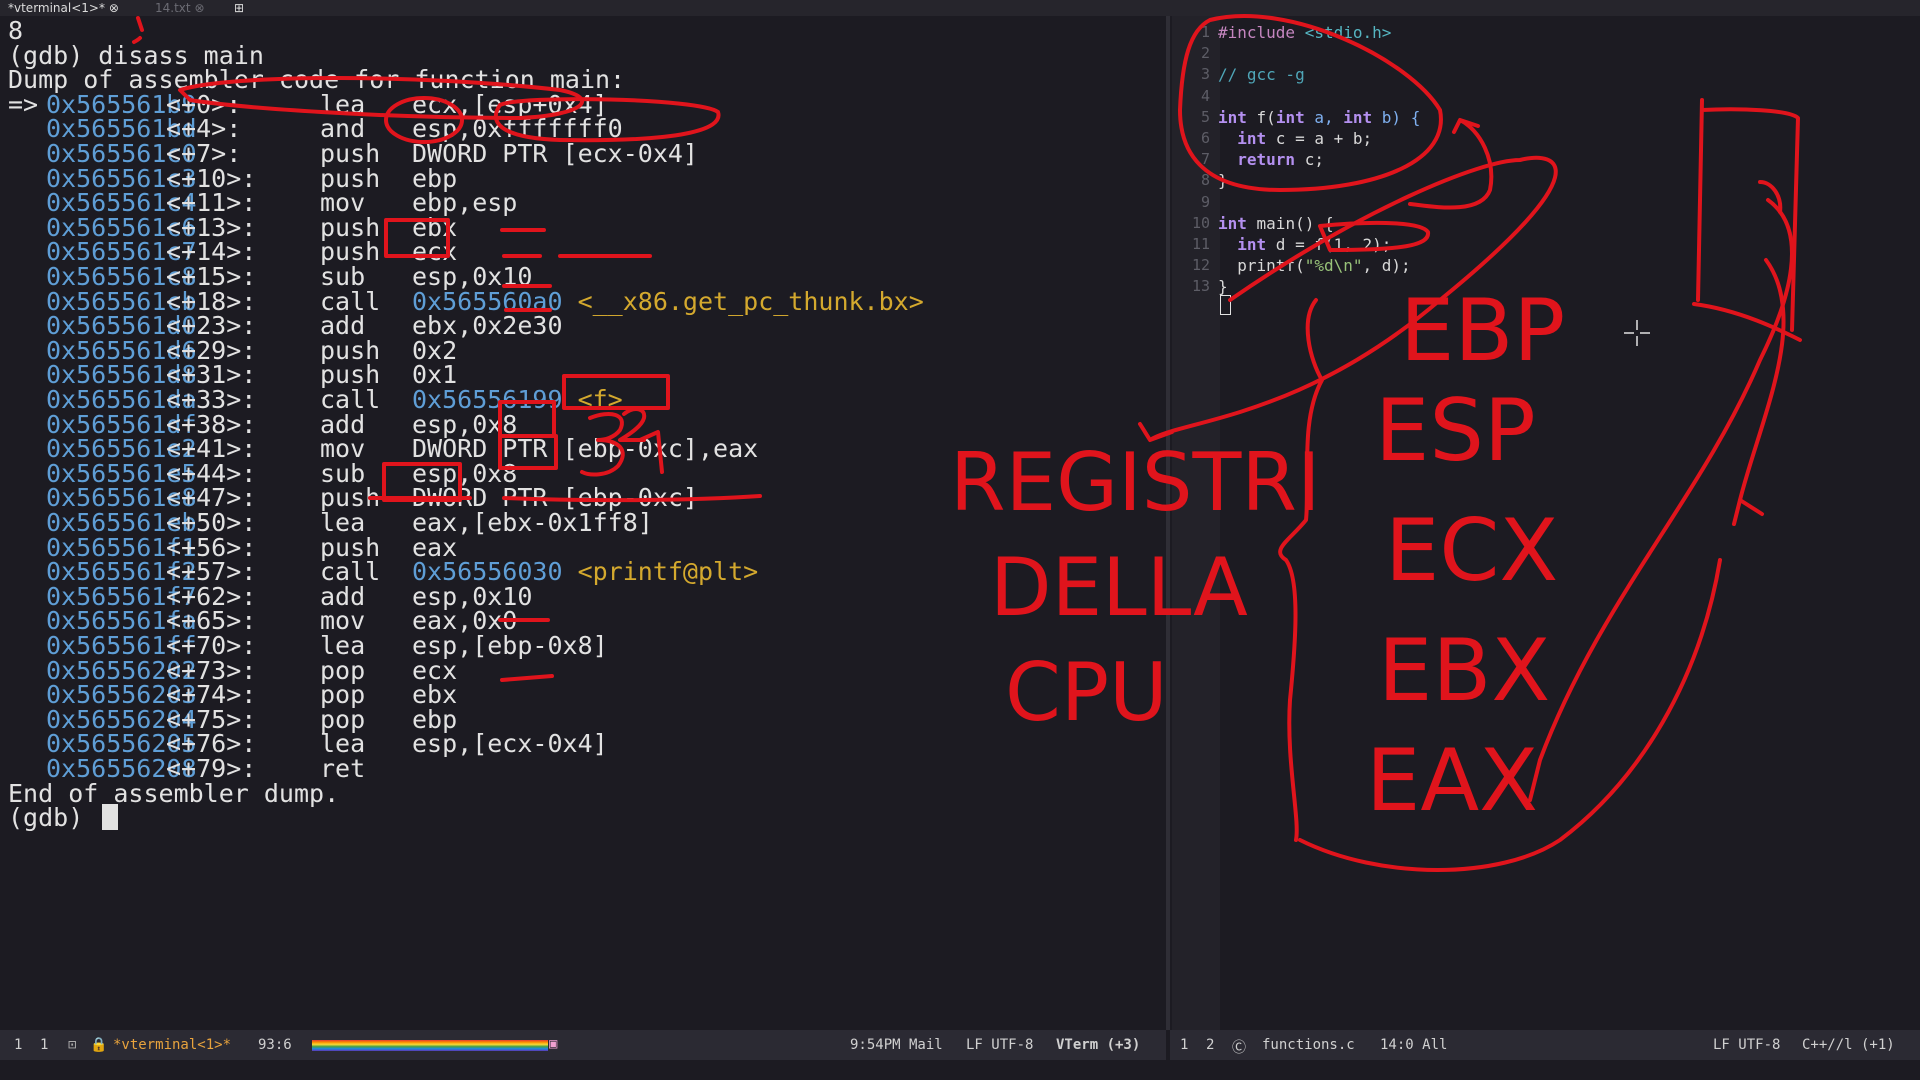 The height and width of the screenshot is (1080, 1920). What do you see at coordinates (1205, 138) in the screenshot?
I see `line-number: 6` at bounding box center [1205, 138].